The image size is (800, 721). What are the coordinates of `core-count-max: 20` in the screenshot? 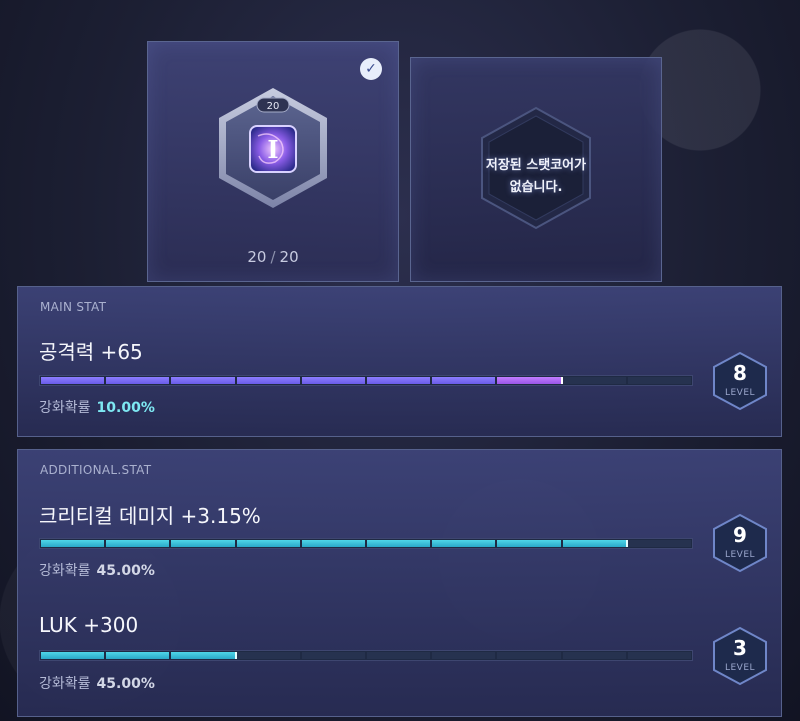 It's located at (289, 257).